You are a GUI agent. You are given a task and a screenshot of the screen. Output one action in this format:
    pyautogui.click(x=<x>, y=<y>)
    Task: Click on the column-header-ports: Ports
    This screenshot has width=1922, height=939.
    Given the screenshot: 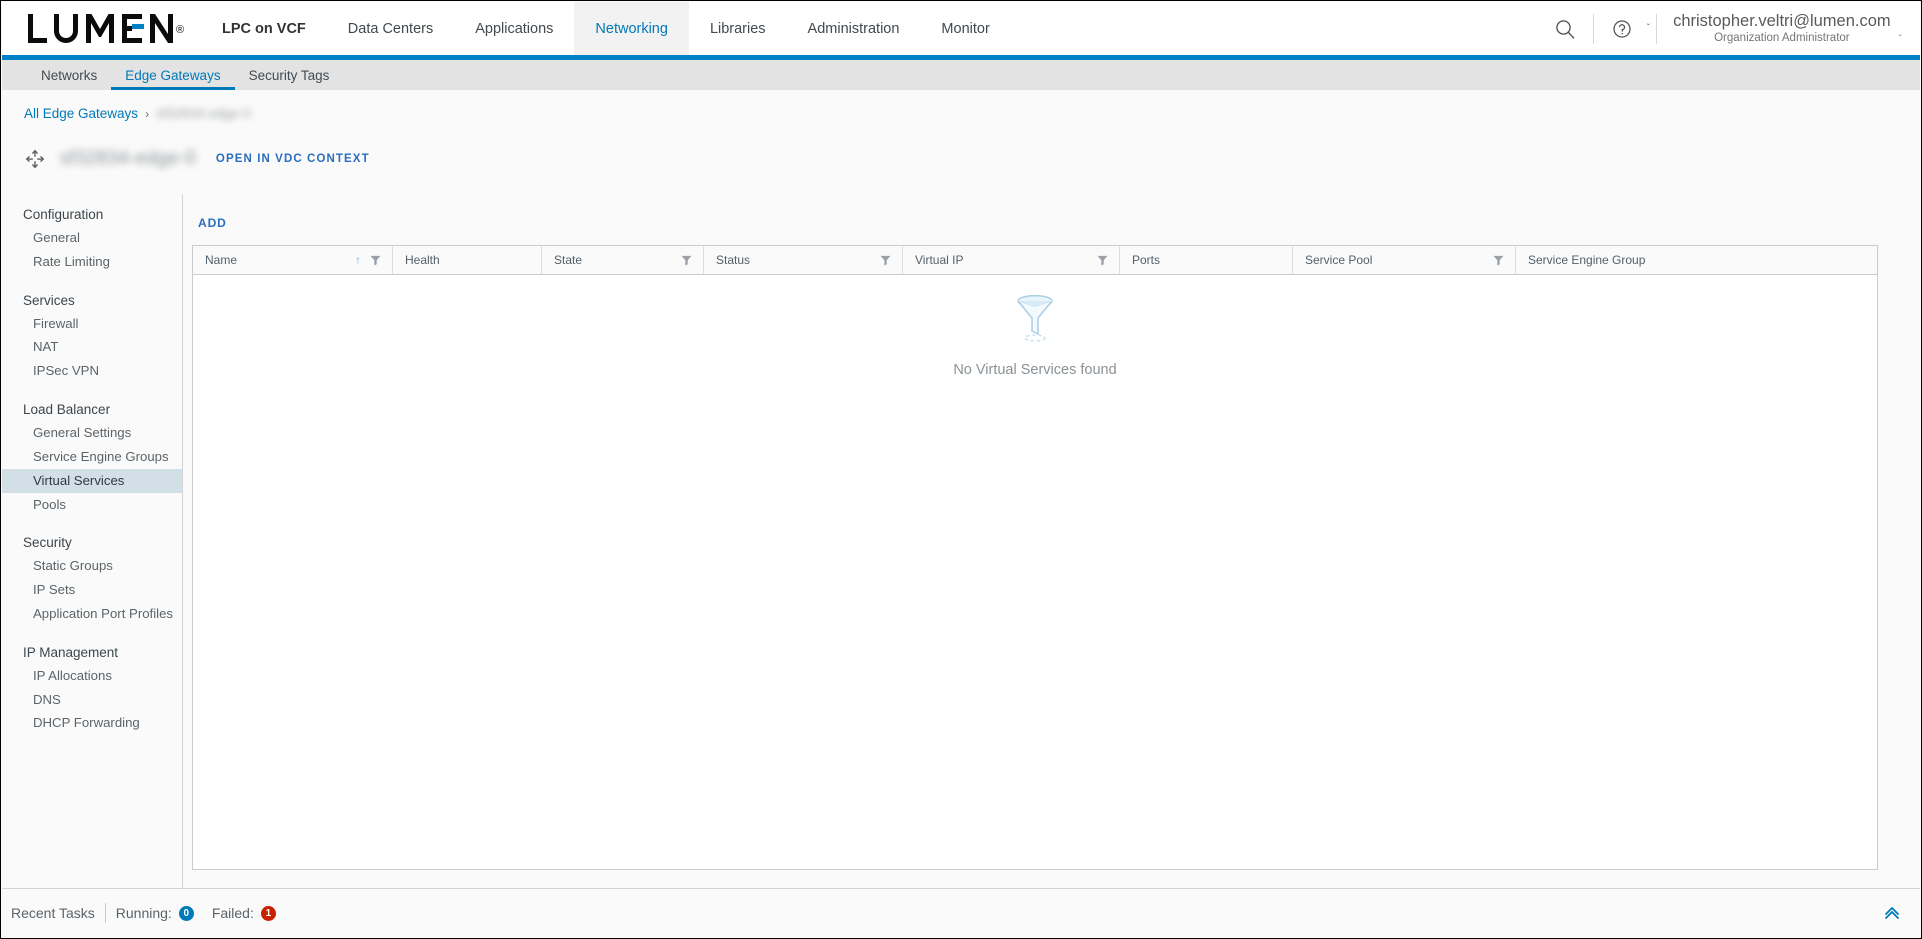 What is the action you would take?
    pyautogui.click(x=1206, y=260)
    